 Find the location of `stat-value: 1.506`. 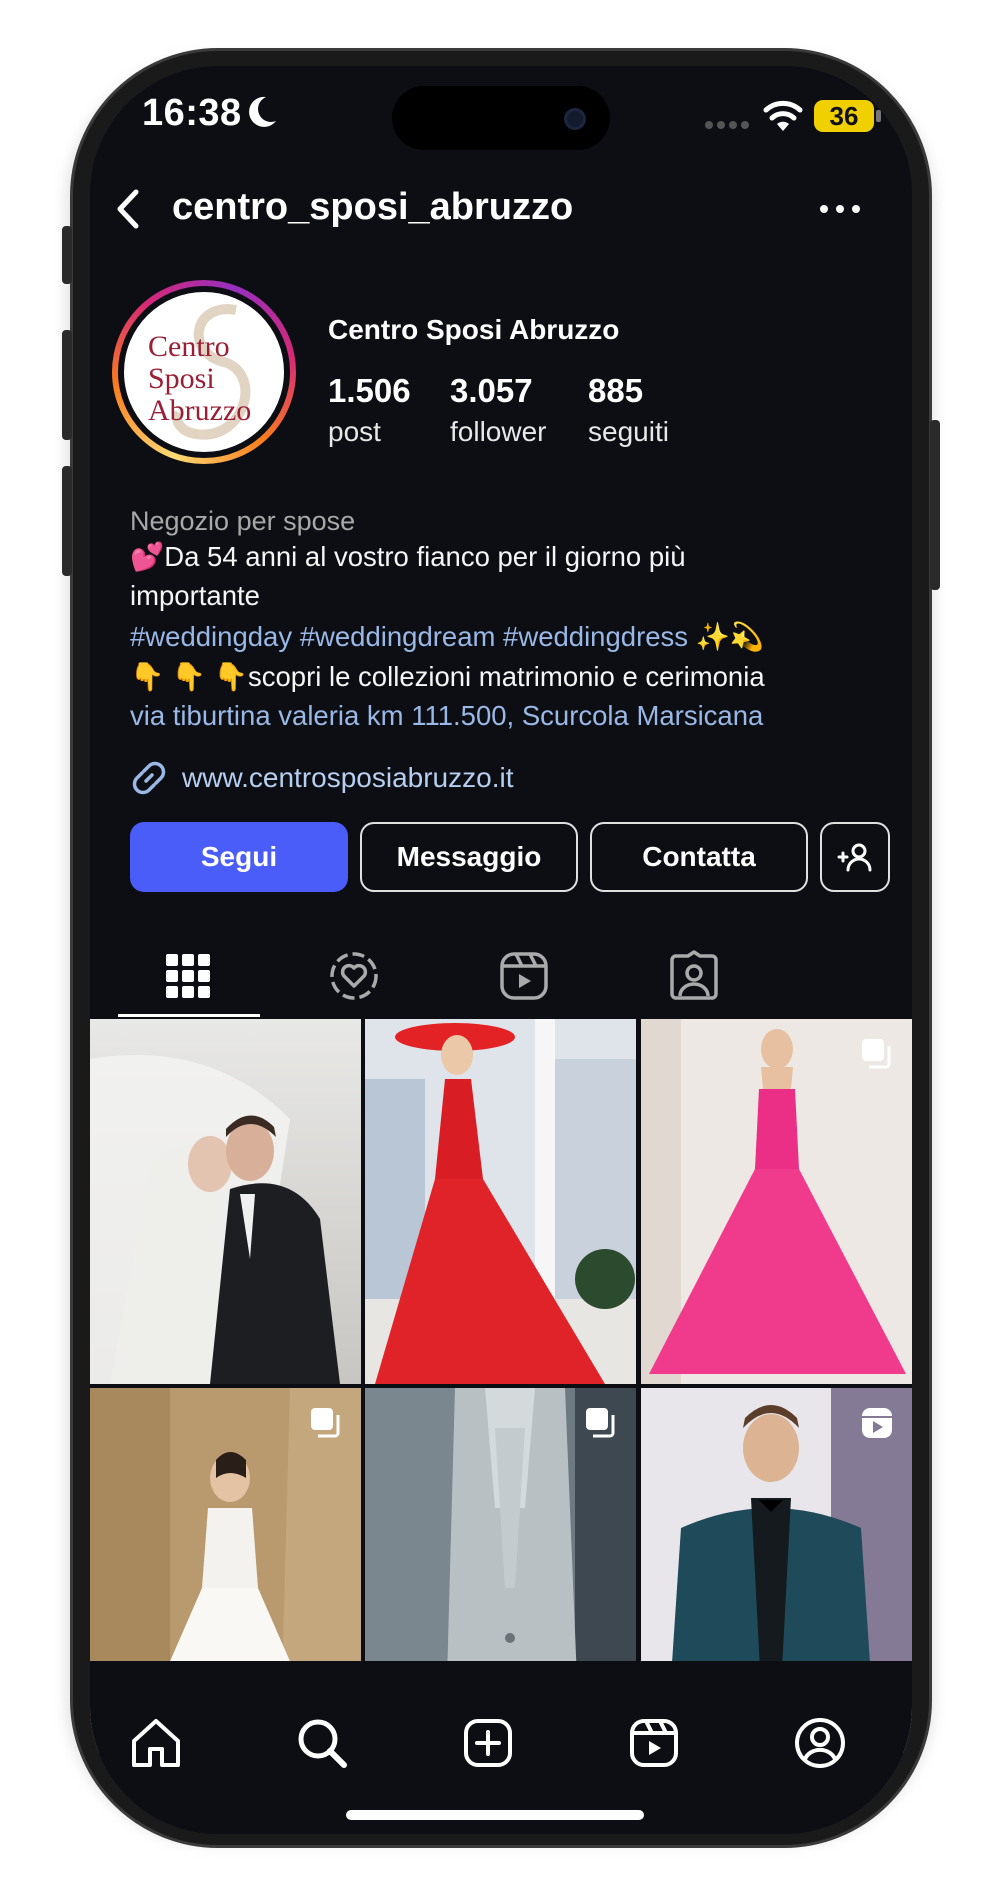

stat-value: 1.506 is located at coordinates (369, 390).